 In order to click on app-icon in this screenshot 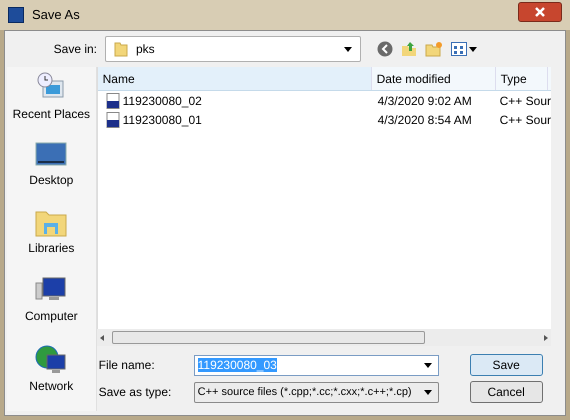, I will do `click(16, 15)`.